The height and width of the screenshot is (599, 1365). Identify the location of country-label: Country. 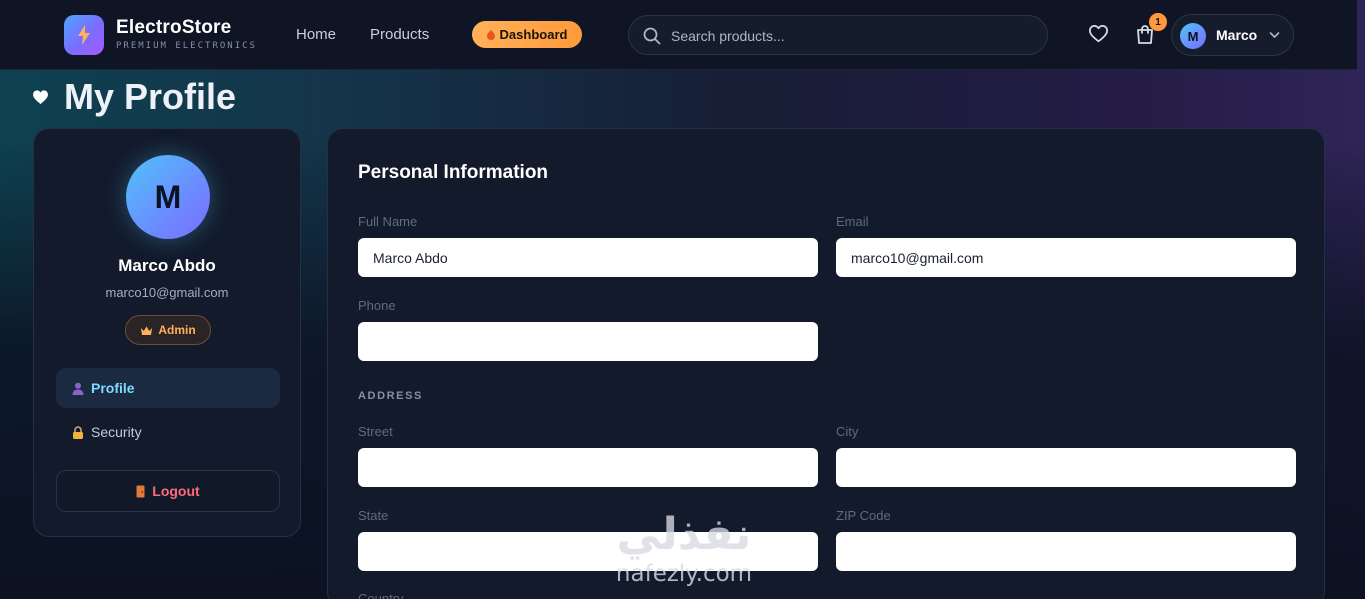
(381, 595).